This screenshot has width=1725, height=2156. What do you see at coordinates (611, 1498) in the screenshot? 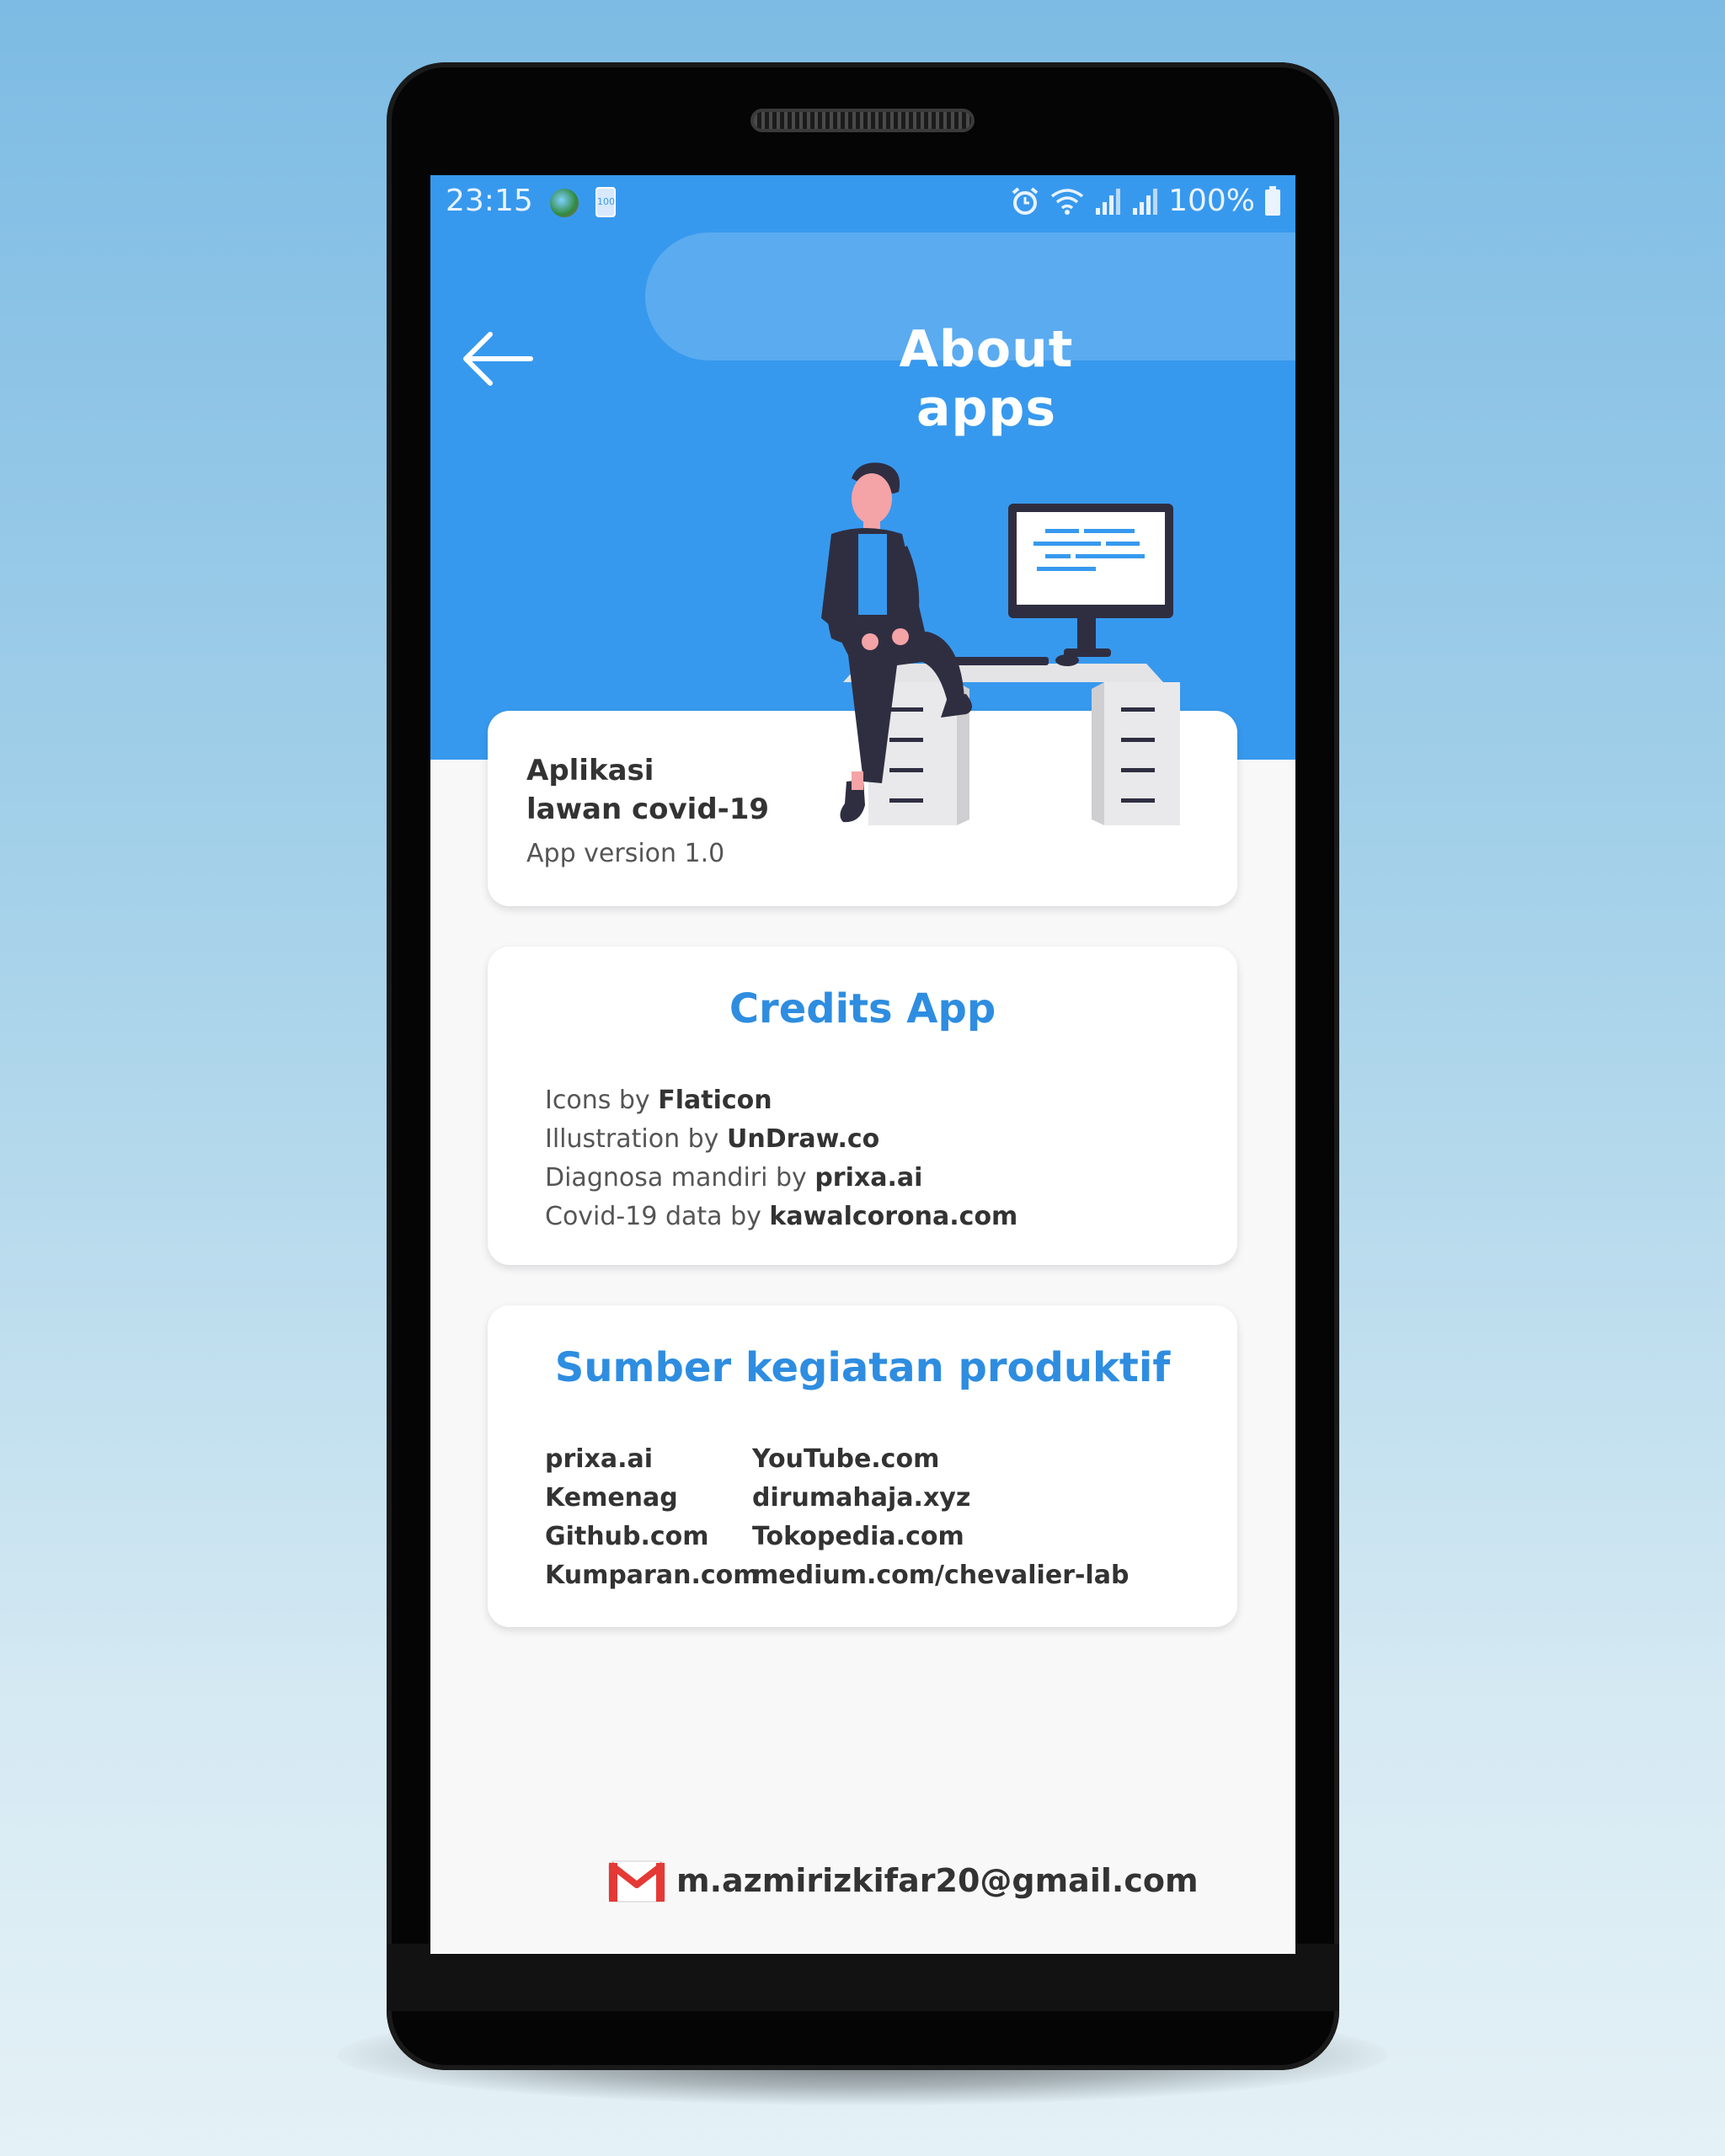
I see `sumber-item: Kemenag` at bounding box center [611, 1498].